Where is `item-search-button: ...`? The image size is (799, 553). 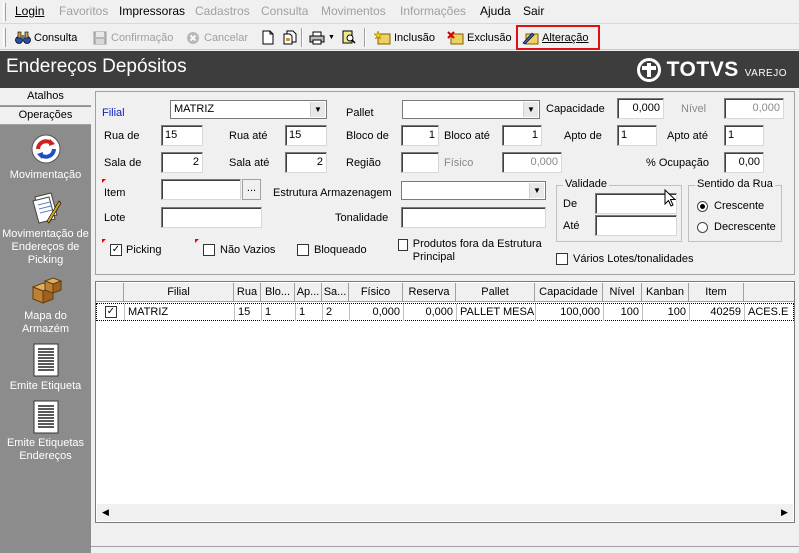 item-search-button: ... is located at coordinates (251, 189).